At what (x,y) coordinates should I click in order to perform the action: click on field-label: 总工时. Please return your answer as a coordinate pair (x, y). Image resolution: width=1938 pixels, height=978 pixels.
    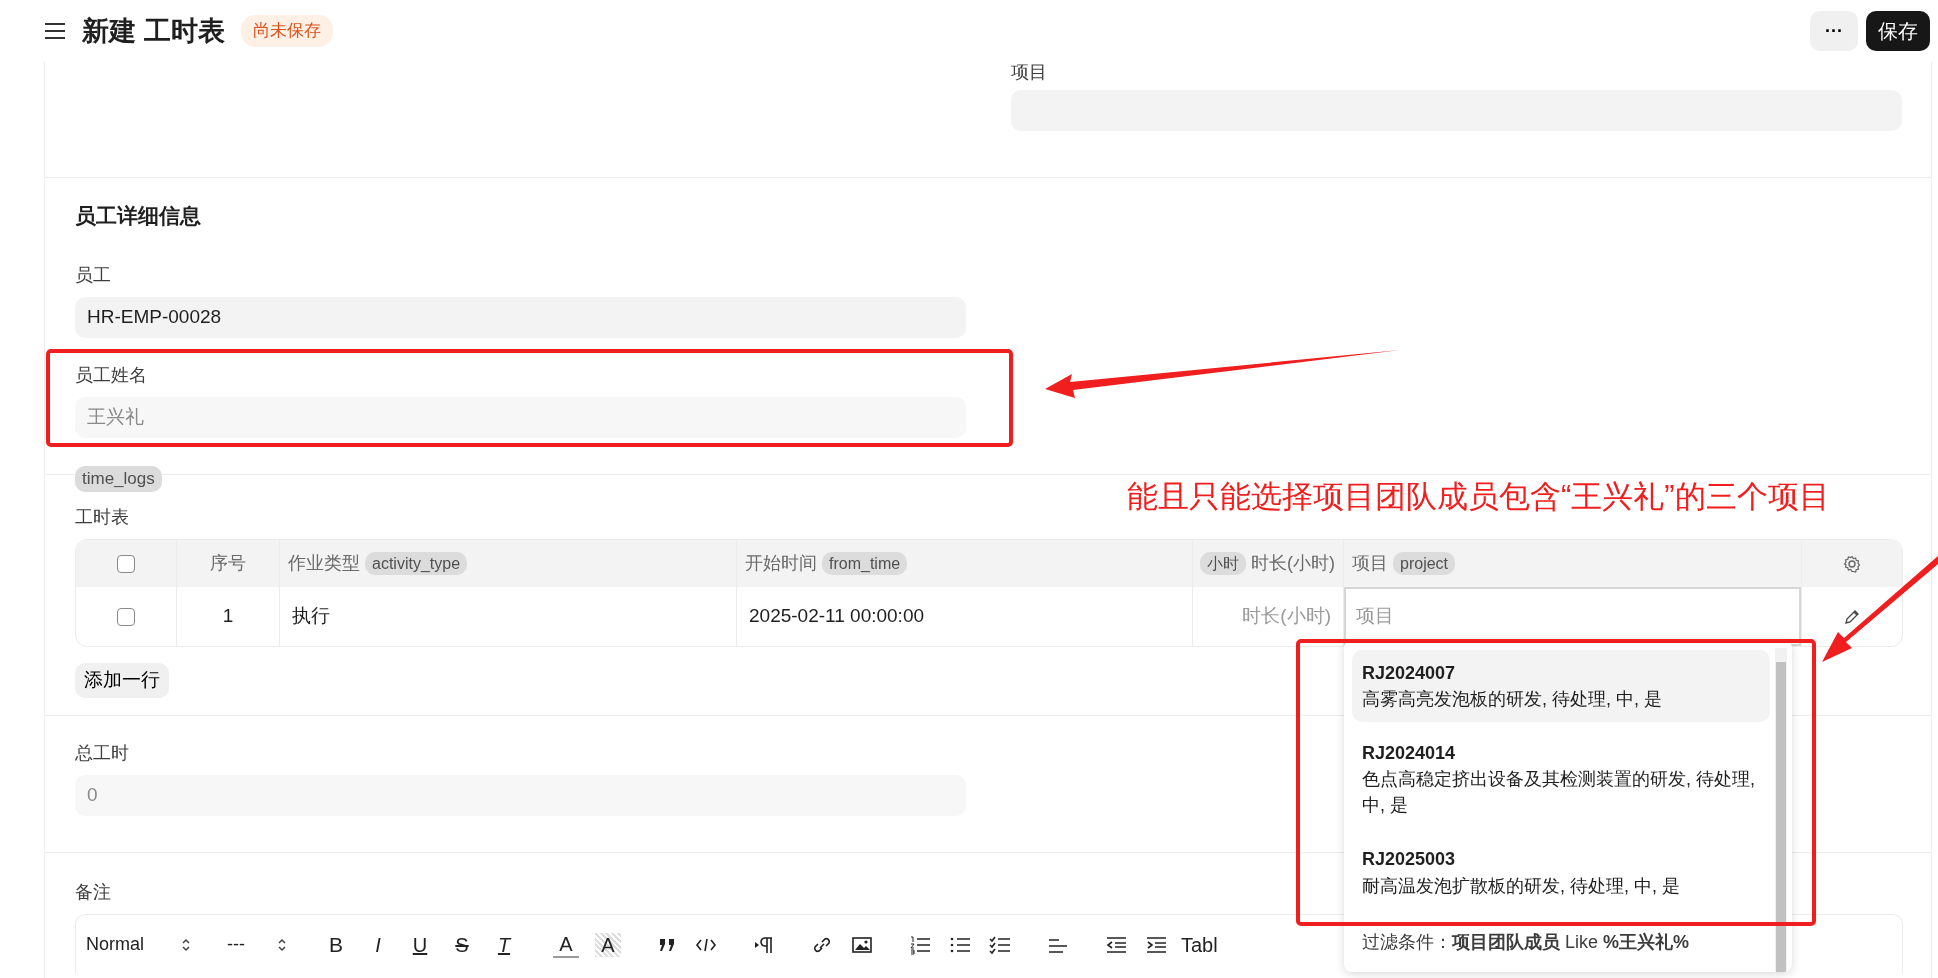
    Looking at the image, I should click on (102, 753).